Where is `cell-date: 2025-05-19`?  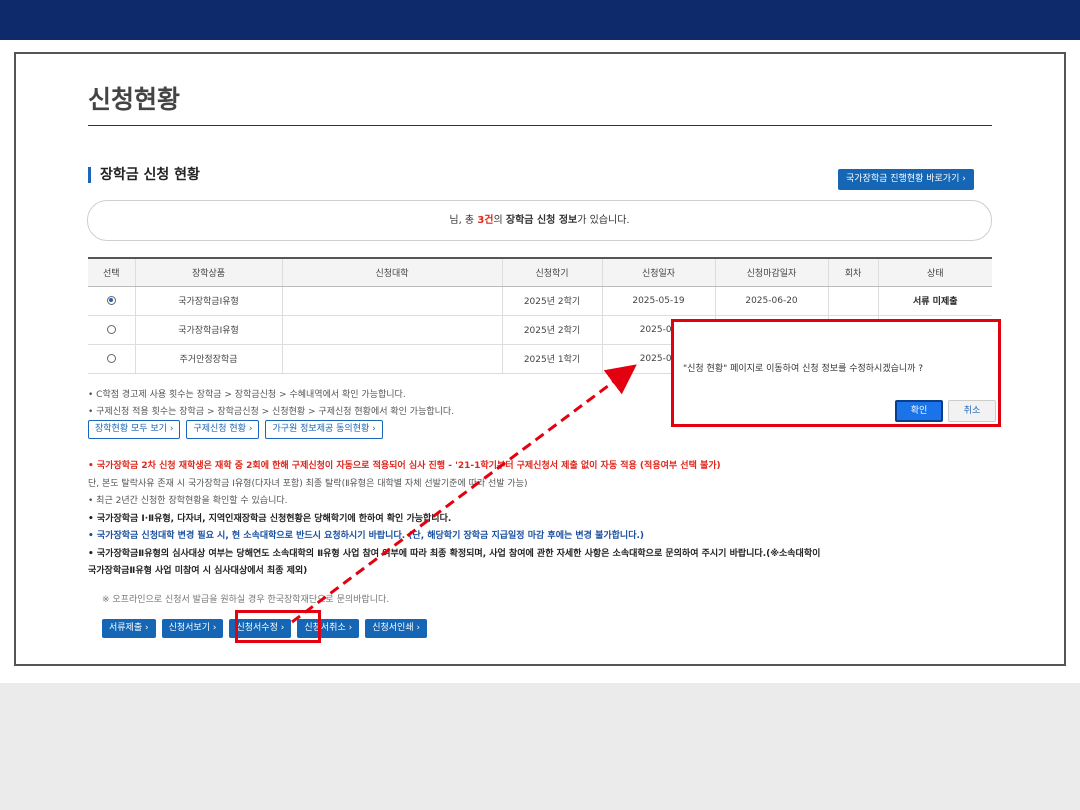
cell-date: 2025-05-19 is located at coordinates (658, 301).